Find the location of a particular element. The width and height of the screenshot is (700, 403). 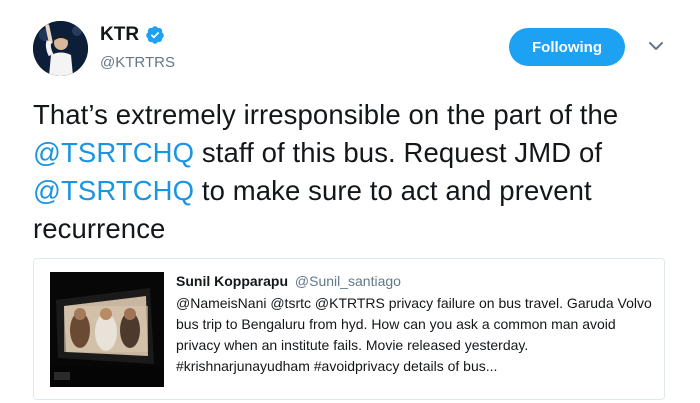

quoted-author-name: Sunil Kopparapu is located at coordinates (232, 281).